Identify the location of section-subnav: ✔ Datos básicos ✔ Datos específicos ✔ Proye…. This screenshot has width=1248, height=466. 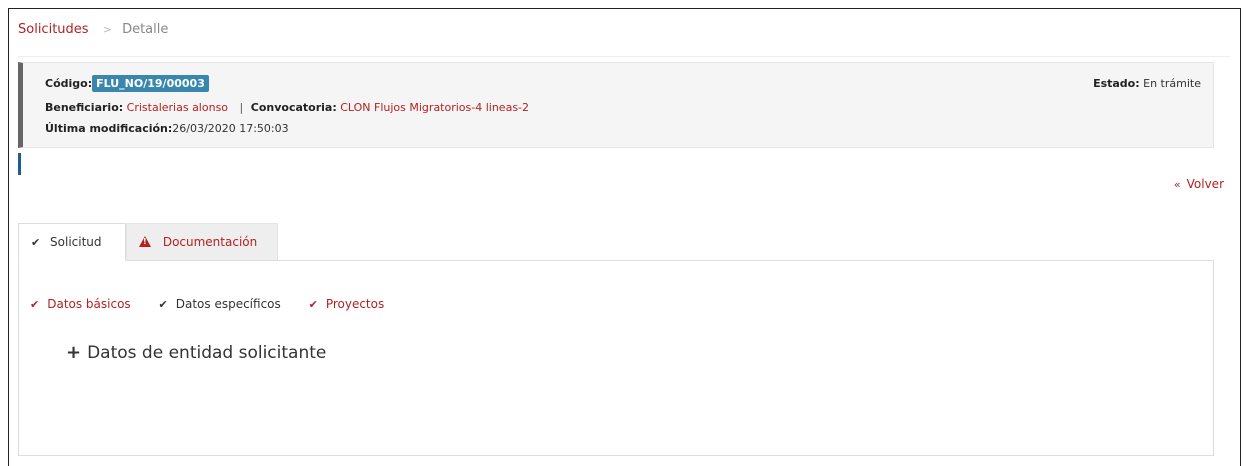
(219, 304).